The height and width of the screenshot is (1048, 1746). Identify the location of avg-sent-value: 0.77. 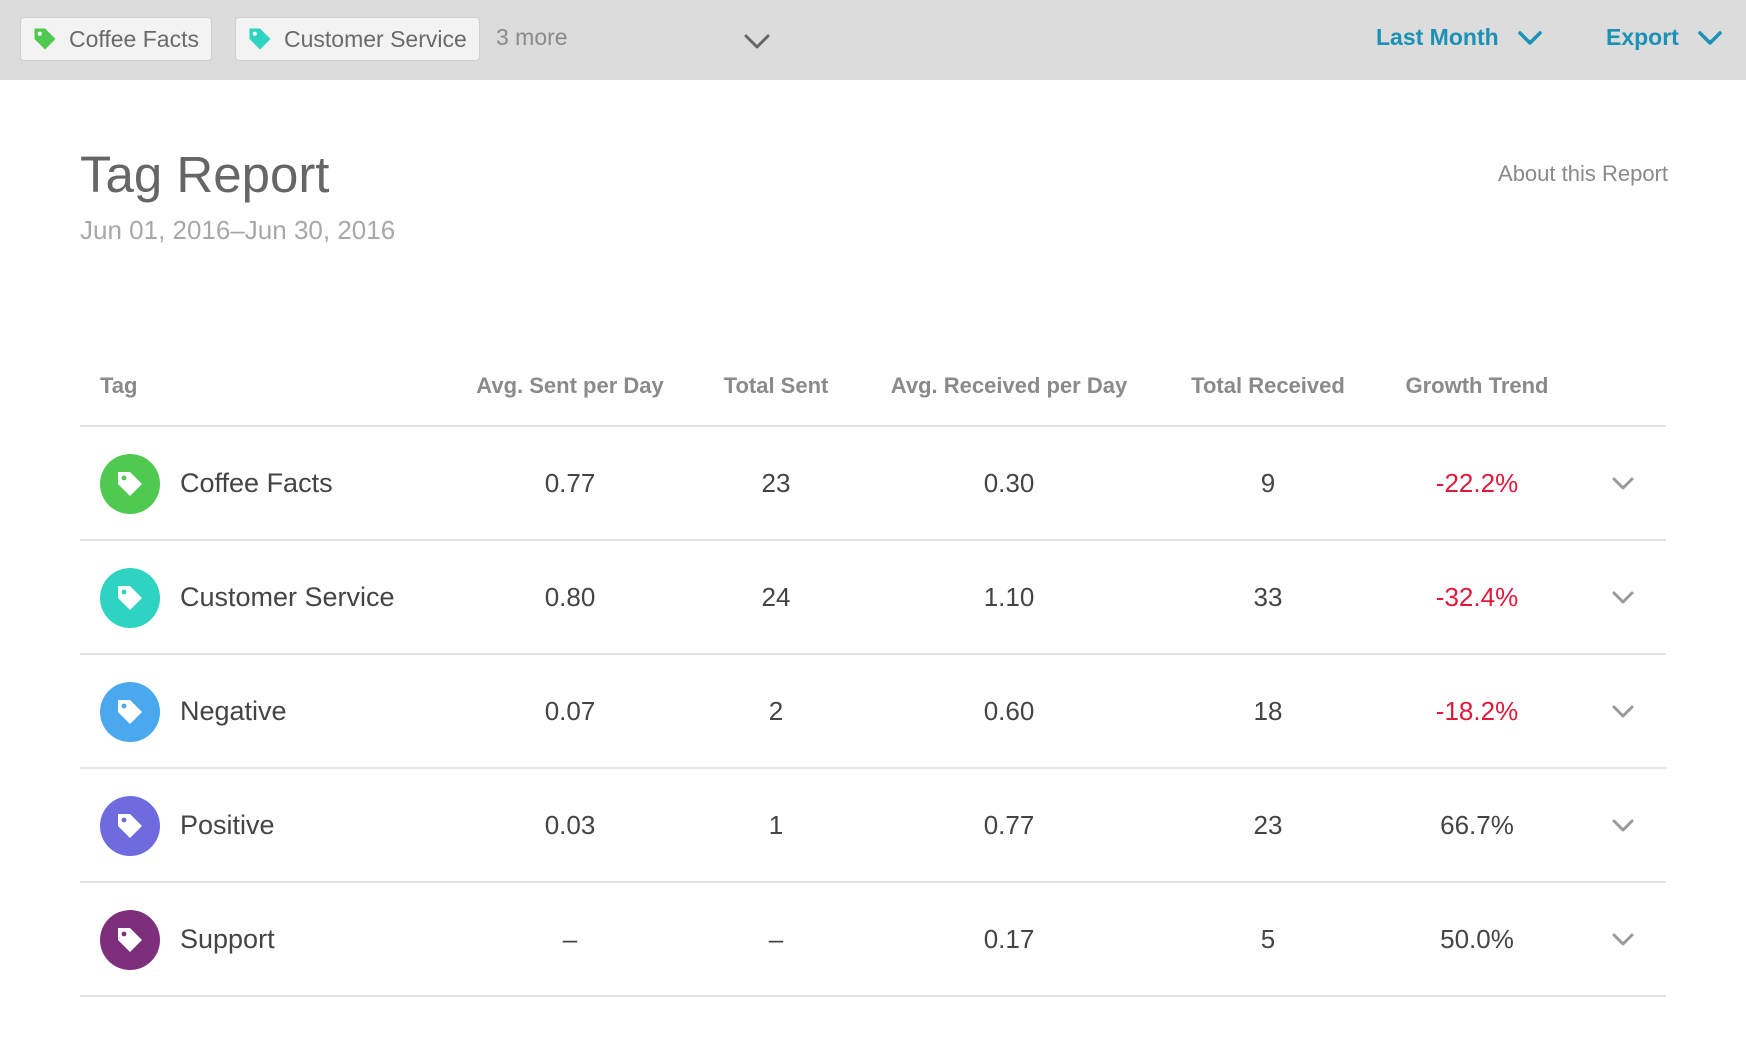
(570, 483).